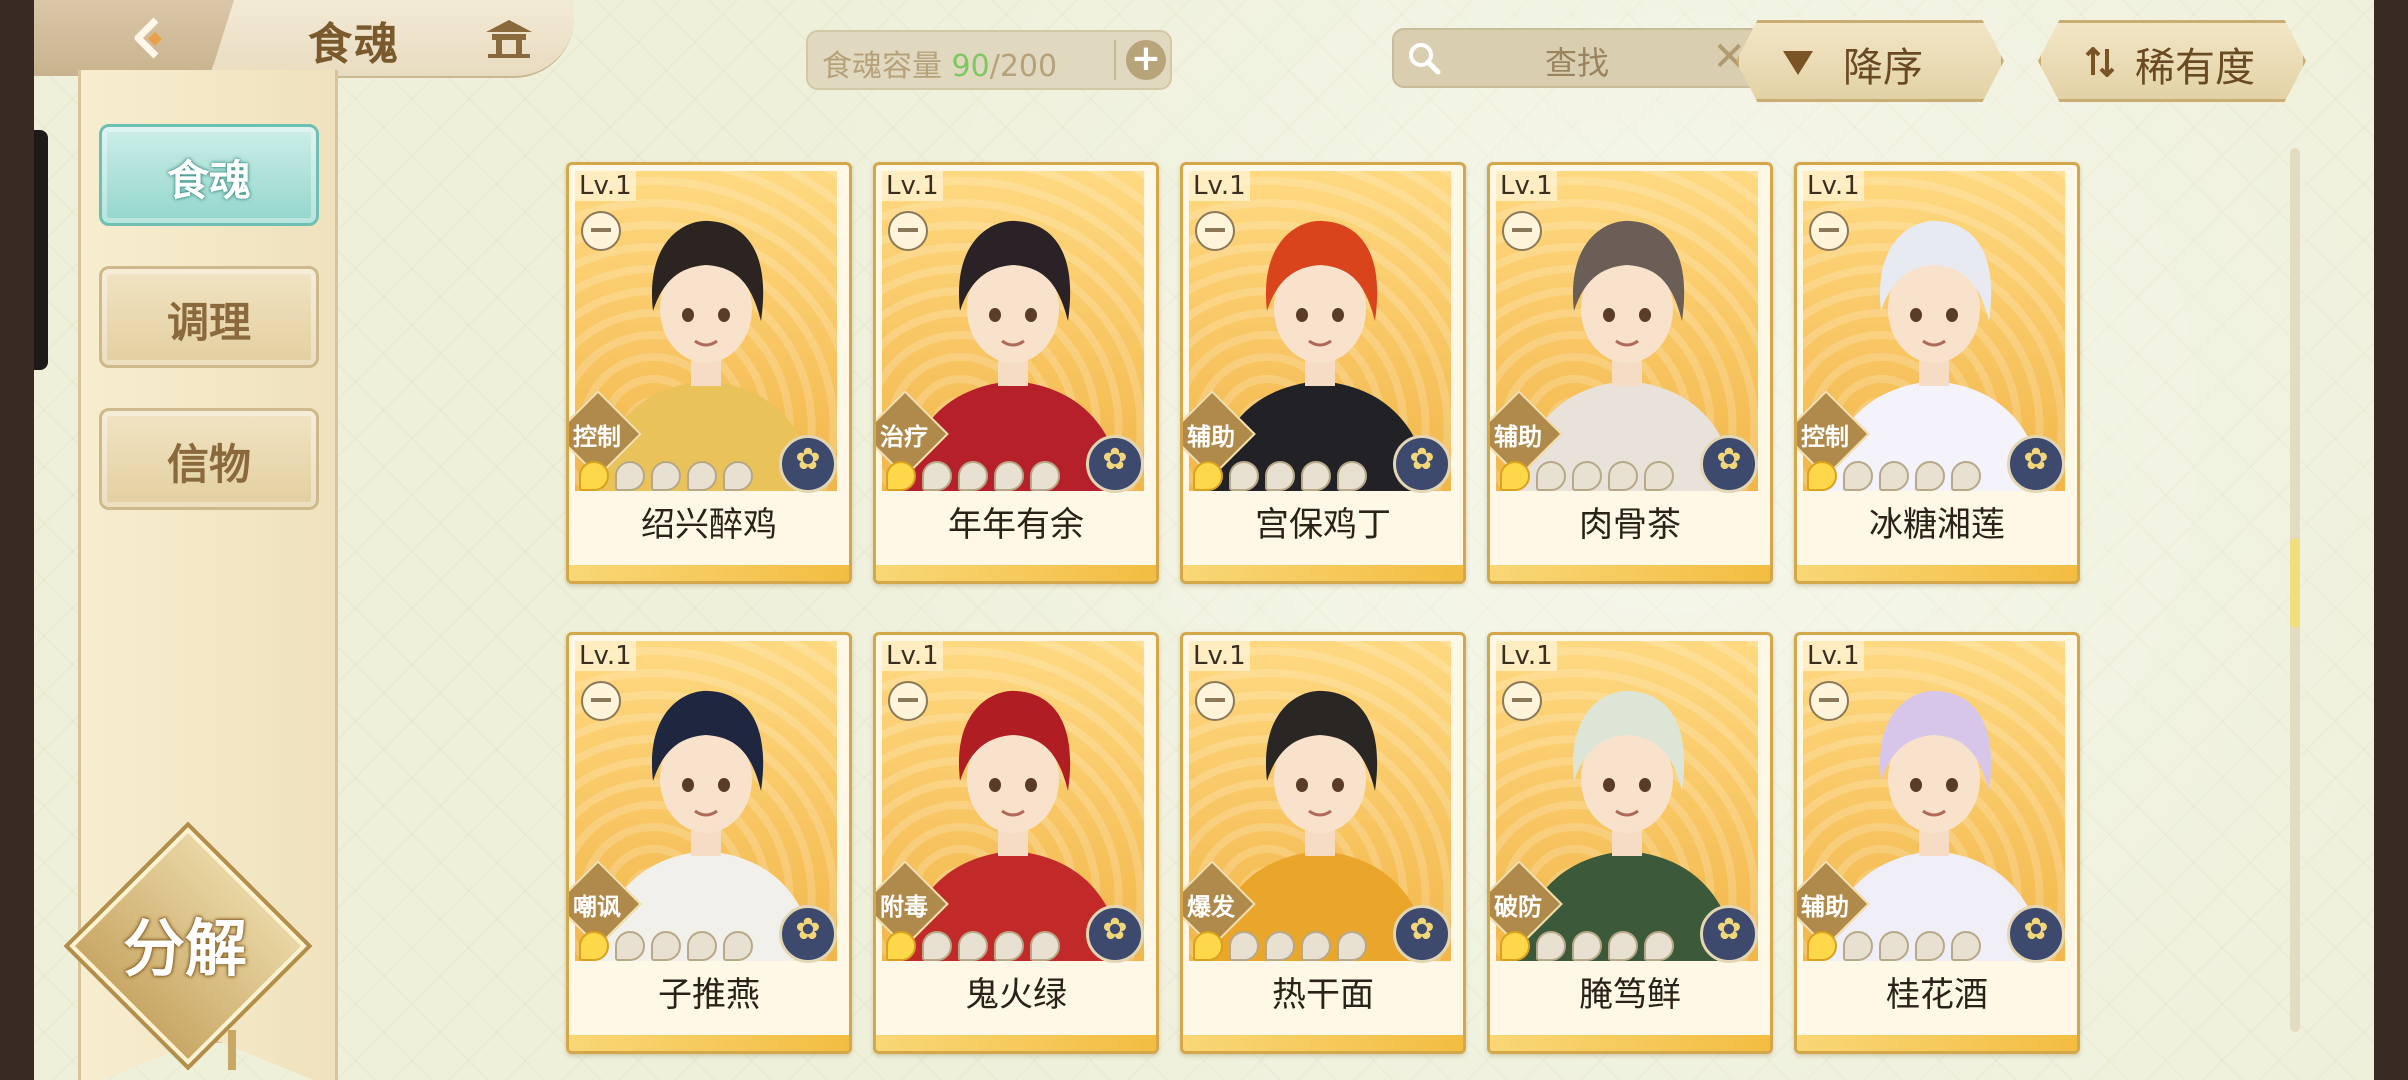 Image resolution: width=2408 pixels, height=1080 pixels. Describe the element at coordinates (1323, 843) in the screenshot. I see `food-soul-card: Lv.1 爆发 热干面` at that location.